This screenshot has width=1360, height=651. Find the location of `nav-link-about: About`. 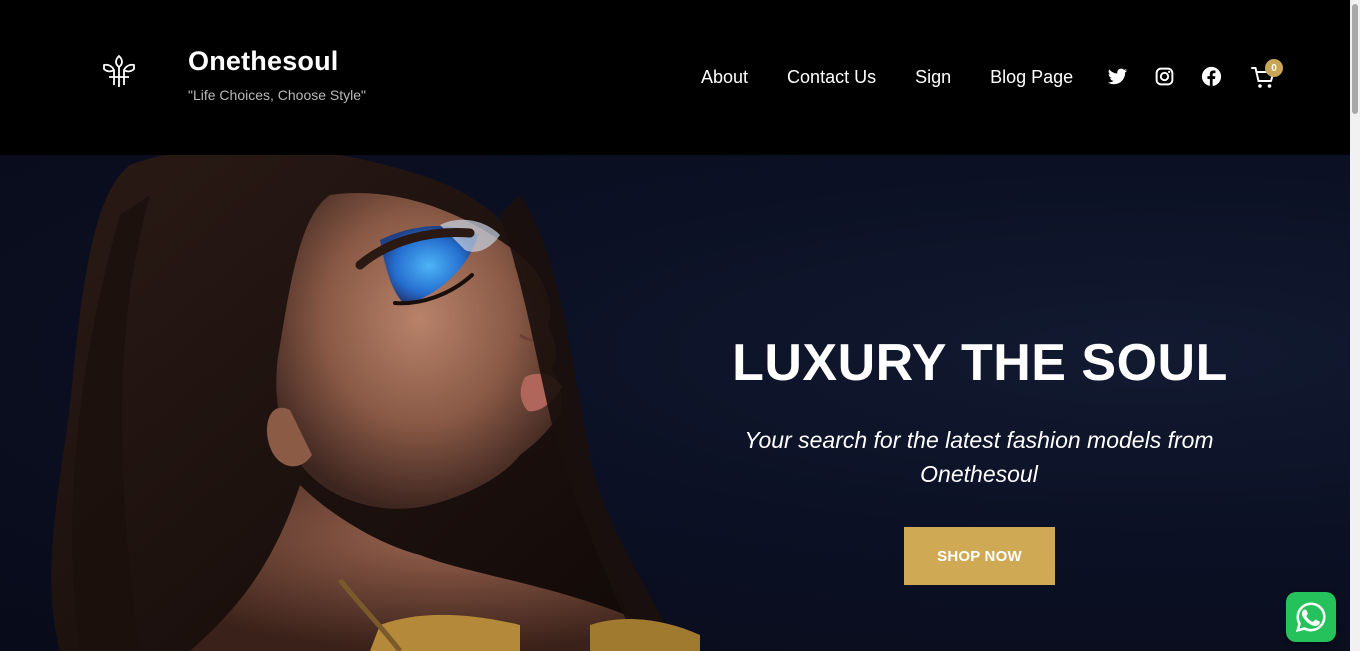

nav-link-about: About is located at coordinates (724, 77).